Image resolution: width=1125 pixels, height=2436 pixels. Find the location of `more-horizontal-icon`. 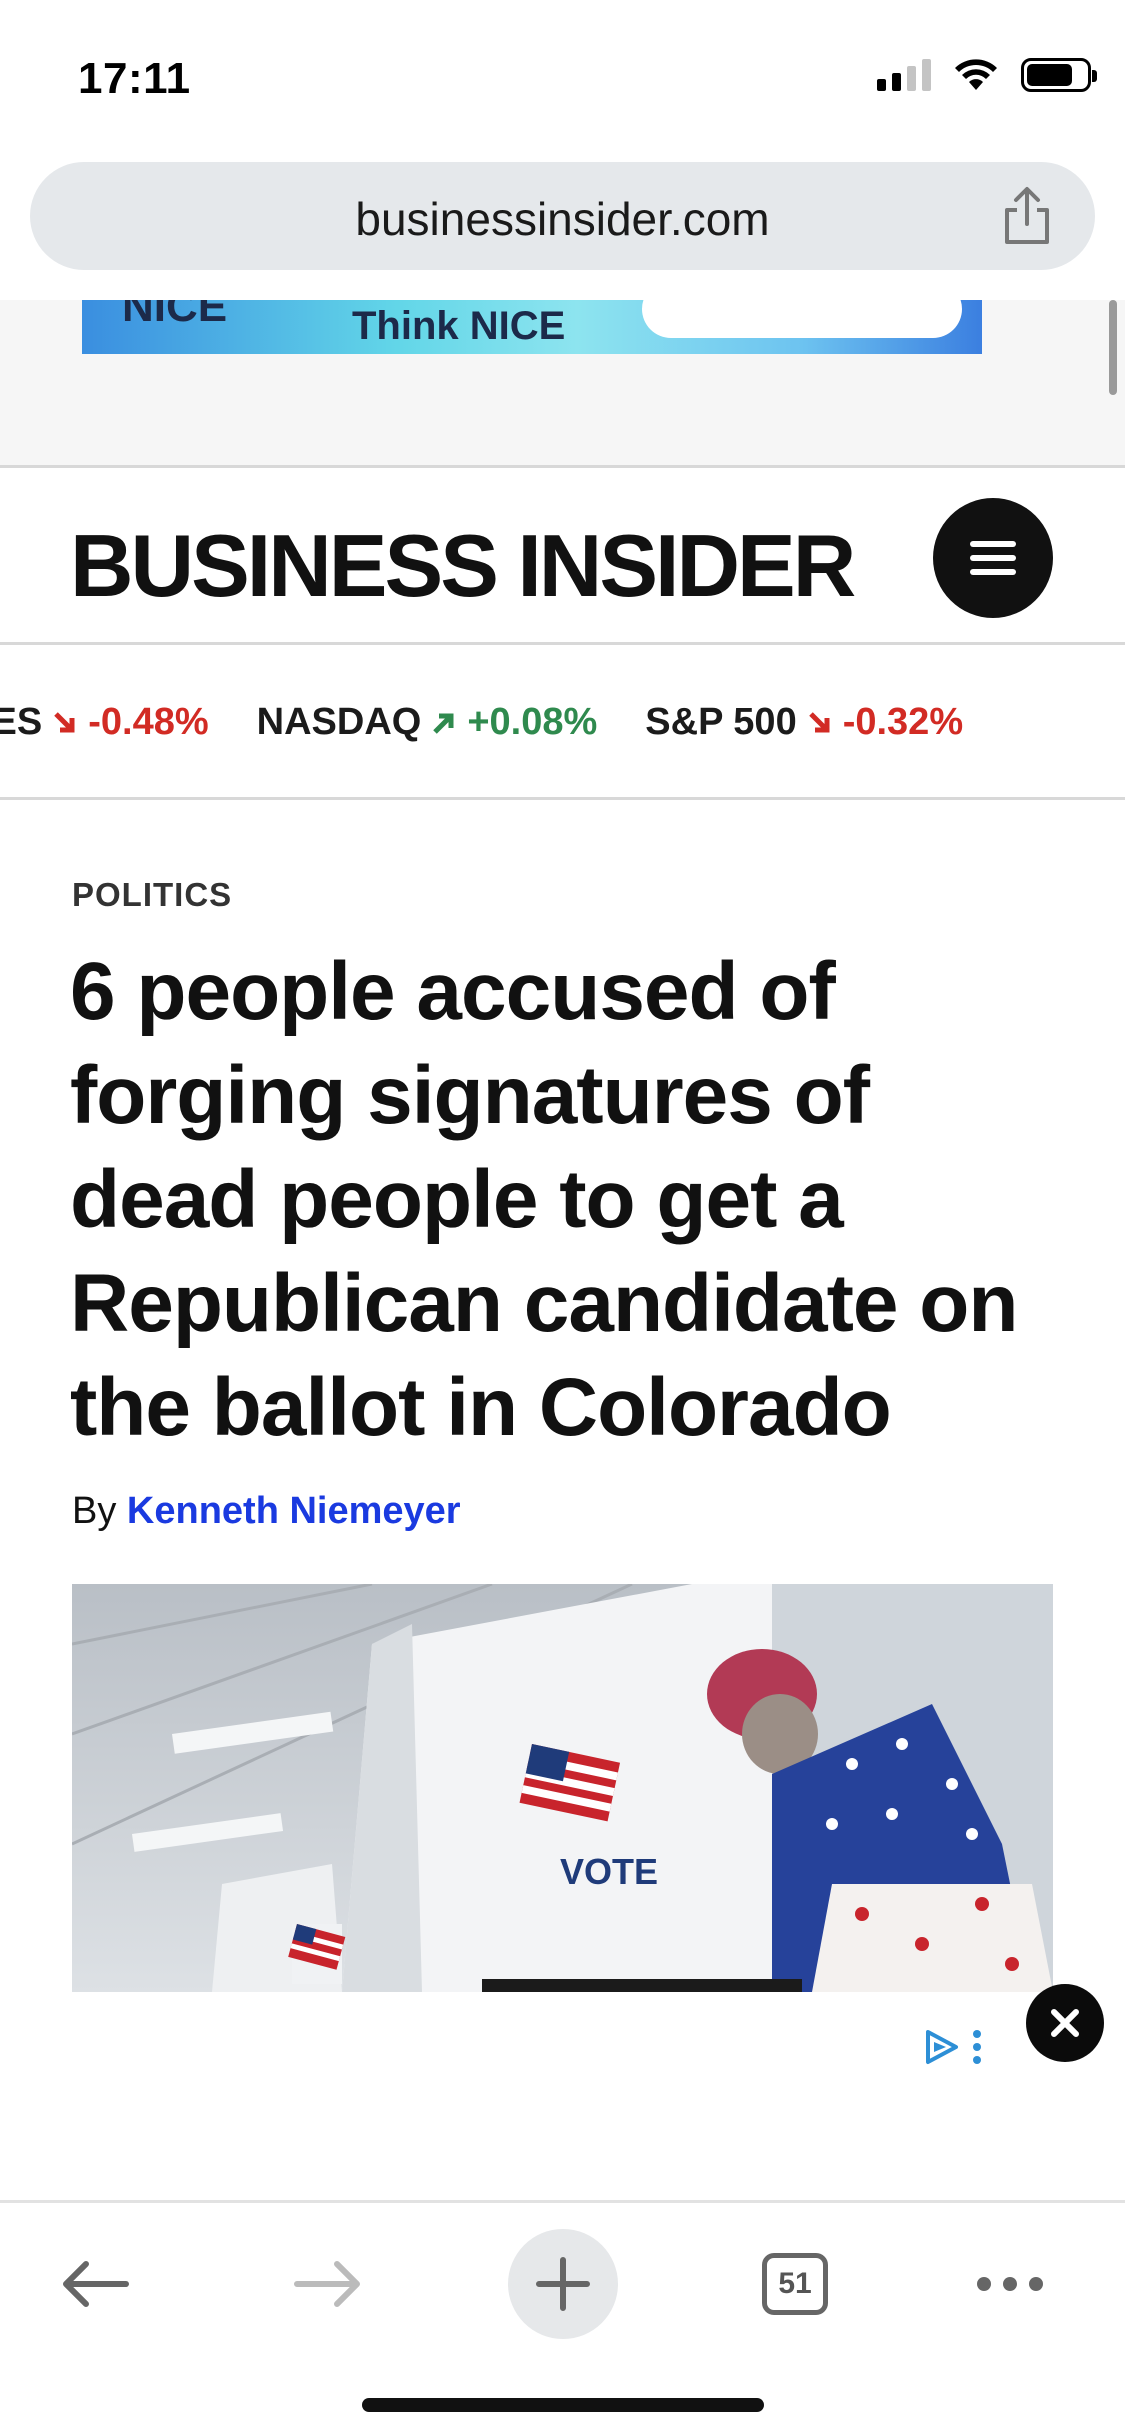

more-horizontal-icon is located at coordinates (1010, 2284).